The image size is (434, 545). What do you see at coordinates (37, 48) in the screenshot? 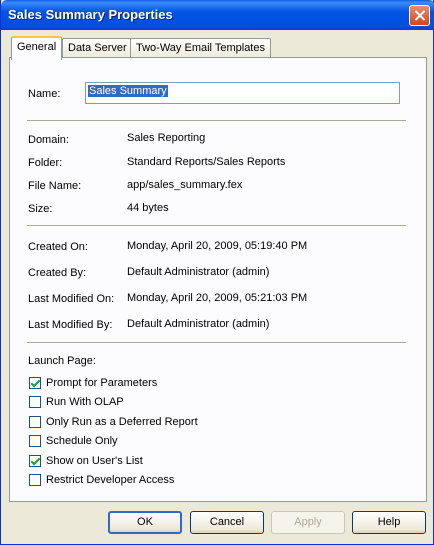
I see `tab-general: General` at bounding box center [37, 48].